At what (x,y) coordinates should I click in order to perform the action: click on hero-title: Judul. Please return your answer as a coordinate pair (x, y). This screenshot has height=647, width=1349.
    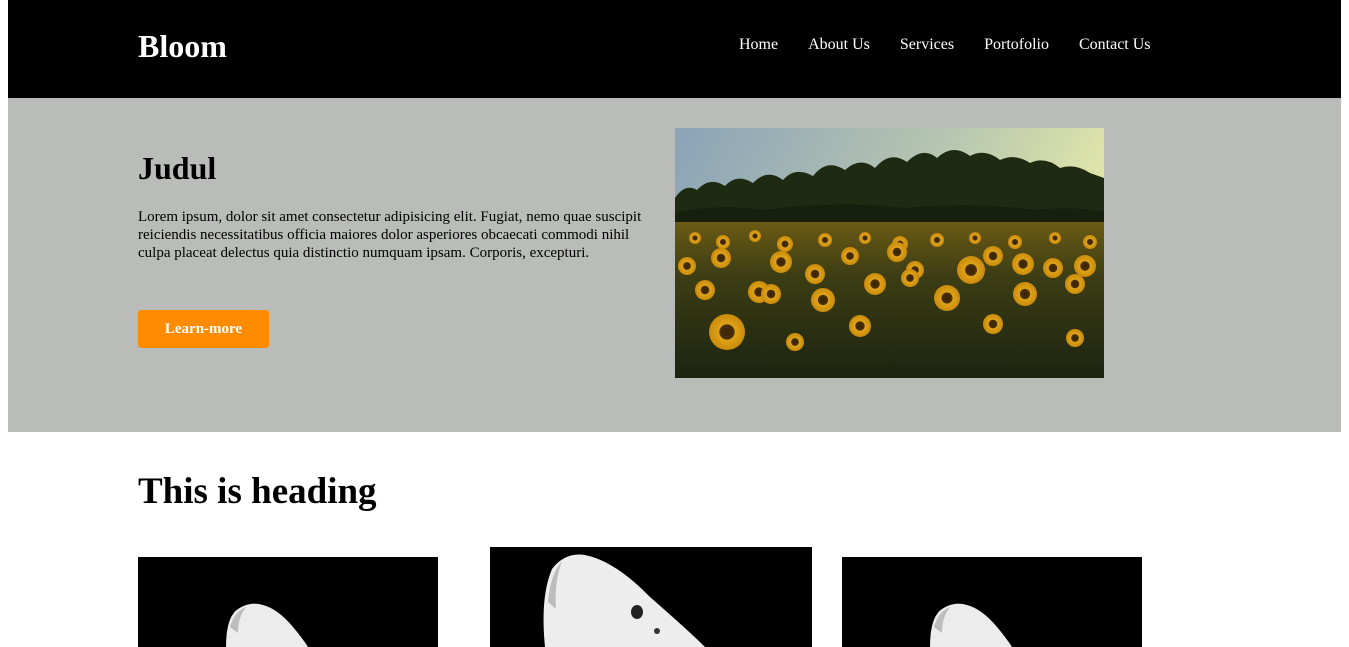
    Looking at the image, I should click on (177, 168).